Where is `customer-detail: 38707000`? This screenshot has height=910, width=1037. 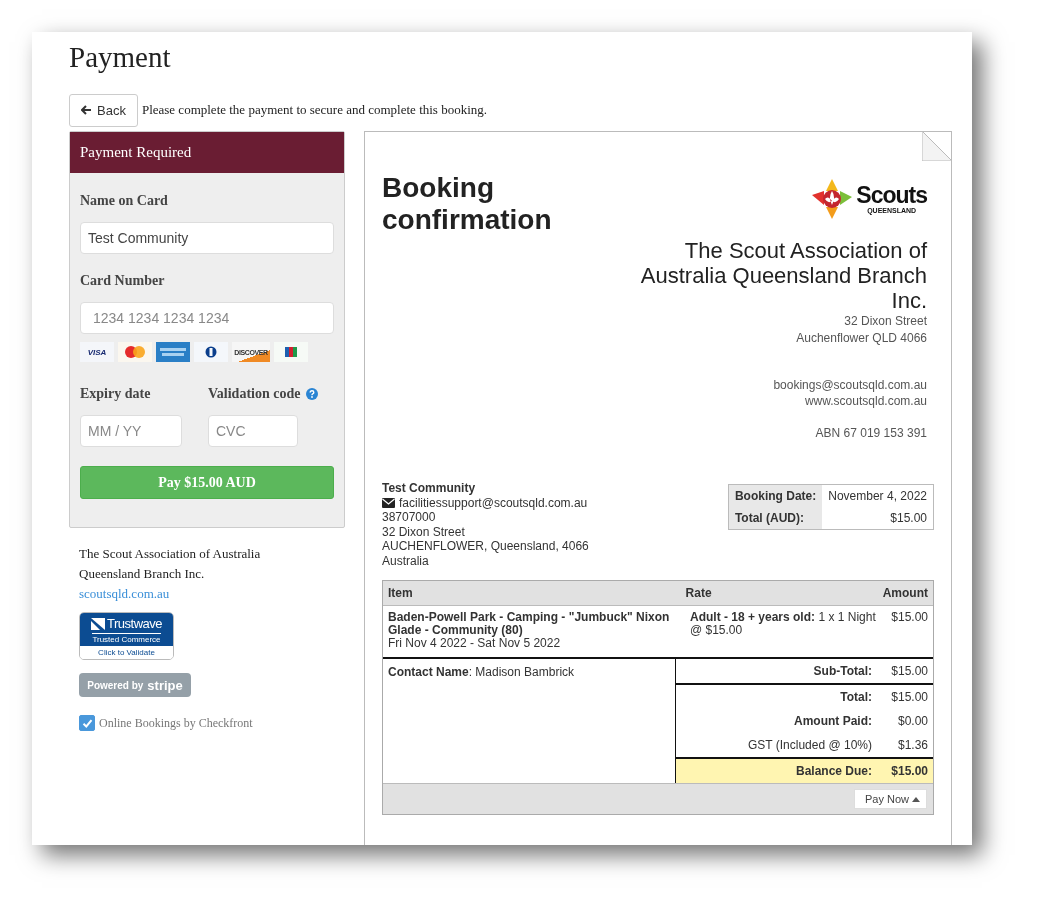
customer-detail: 38707000 is located at coordinates (409, 517).